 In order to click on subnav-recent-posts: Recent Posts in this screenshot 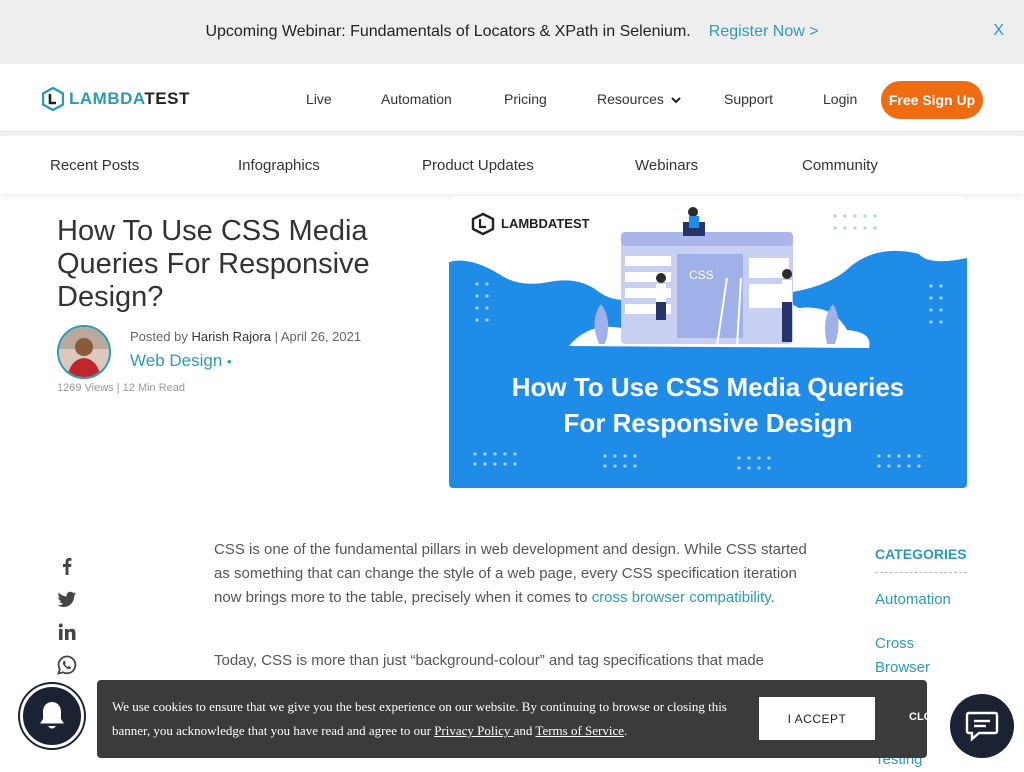, I will do `click(94, 165)`.